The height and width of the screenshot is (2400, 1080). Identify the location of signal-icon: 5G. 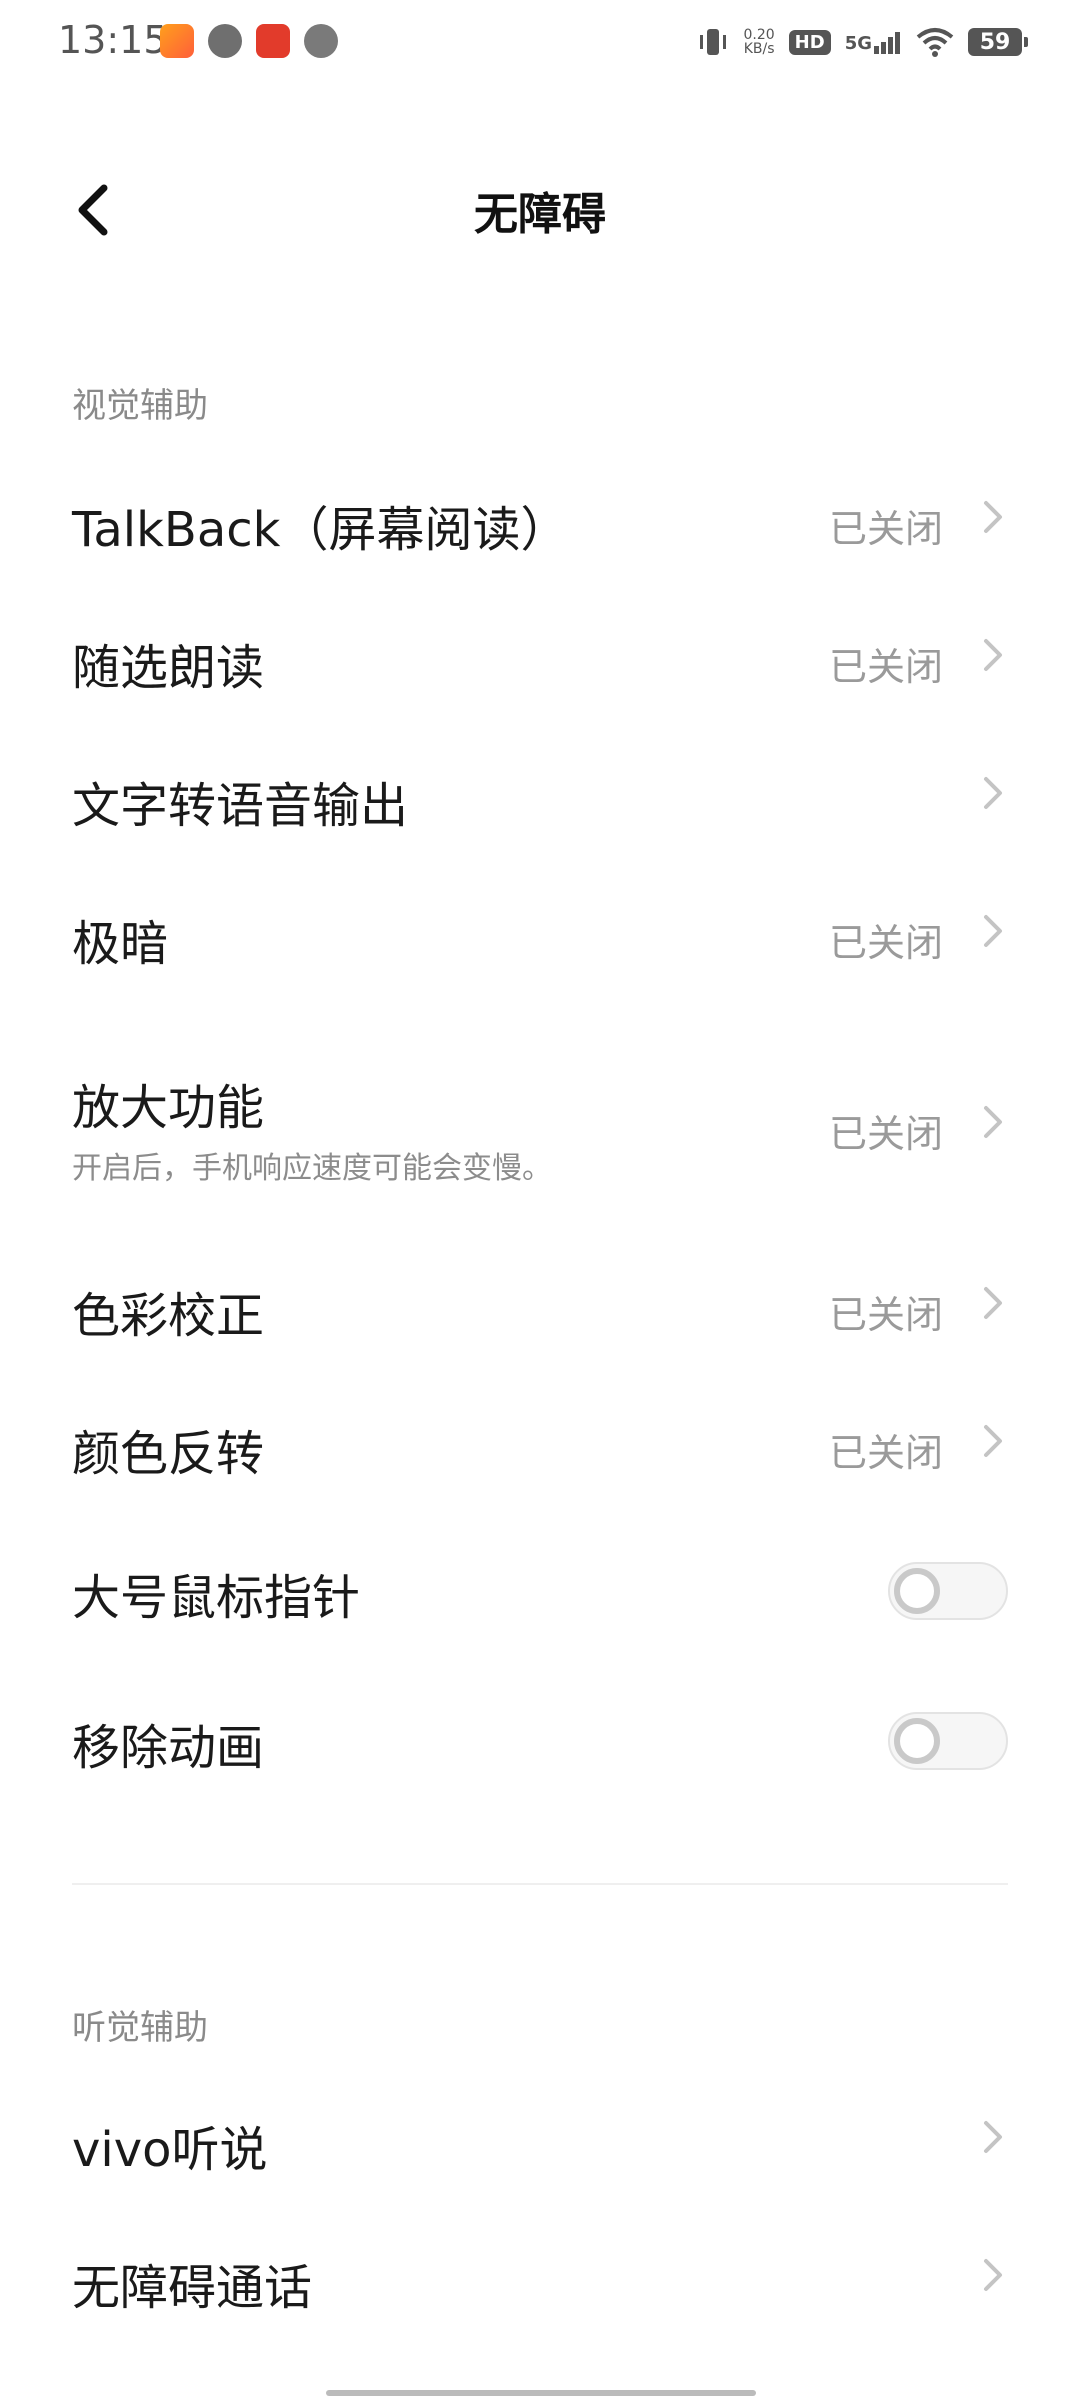
(873, 42).